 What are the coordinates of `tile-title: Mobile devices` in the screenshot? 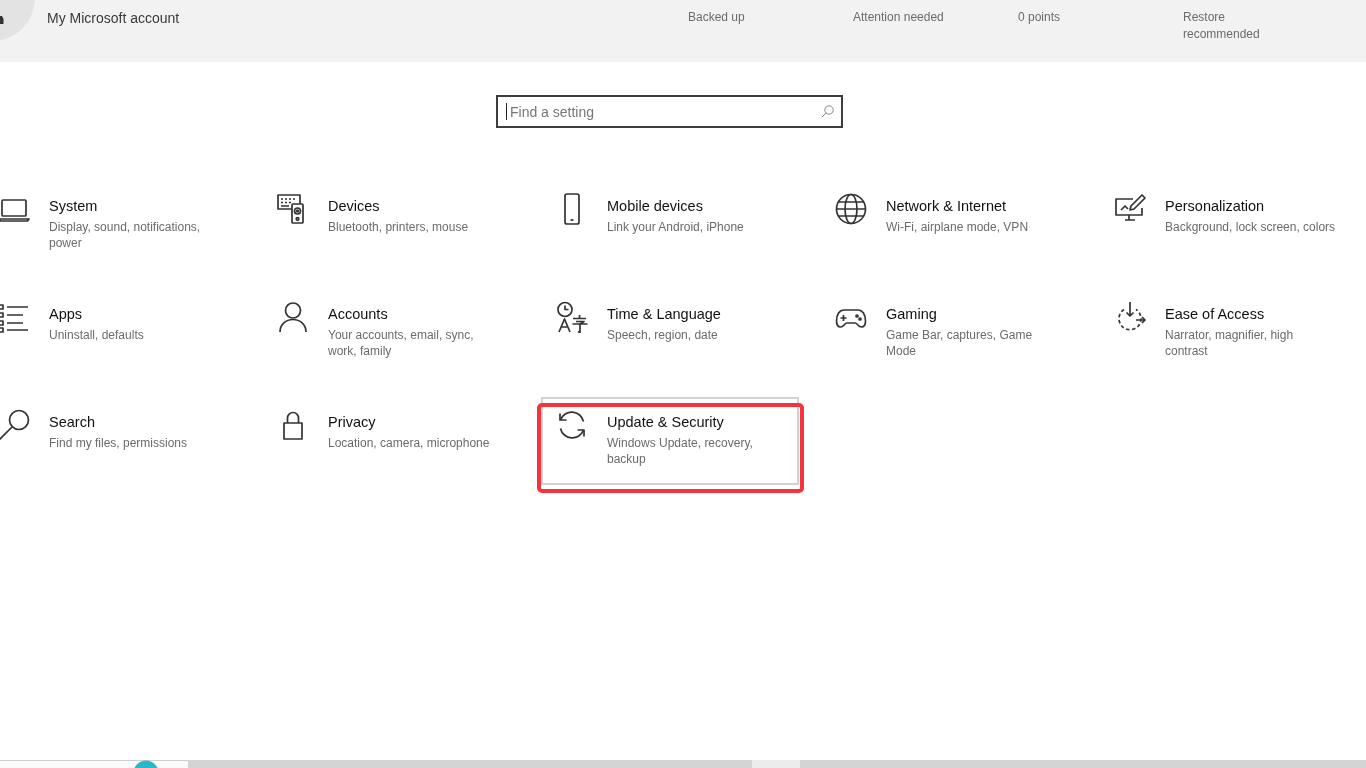 It's located at (655, 206).